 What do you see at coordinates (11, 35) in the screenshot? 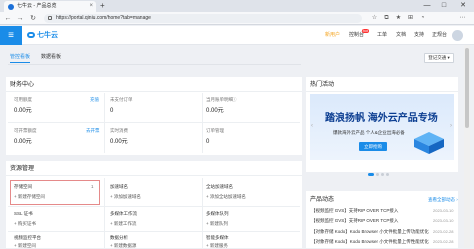
I see `menu-icon: ≡` at bounding box center [11, 35].